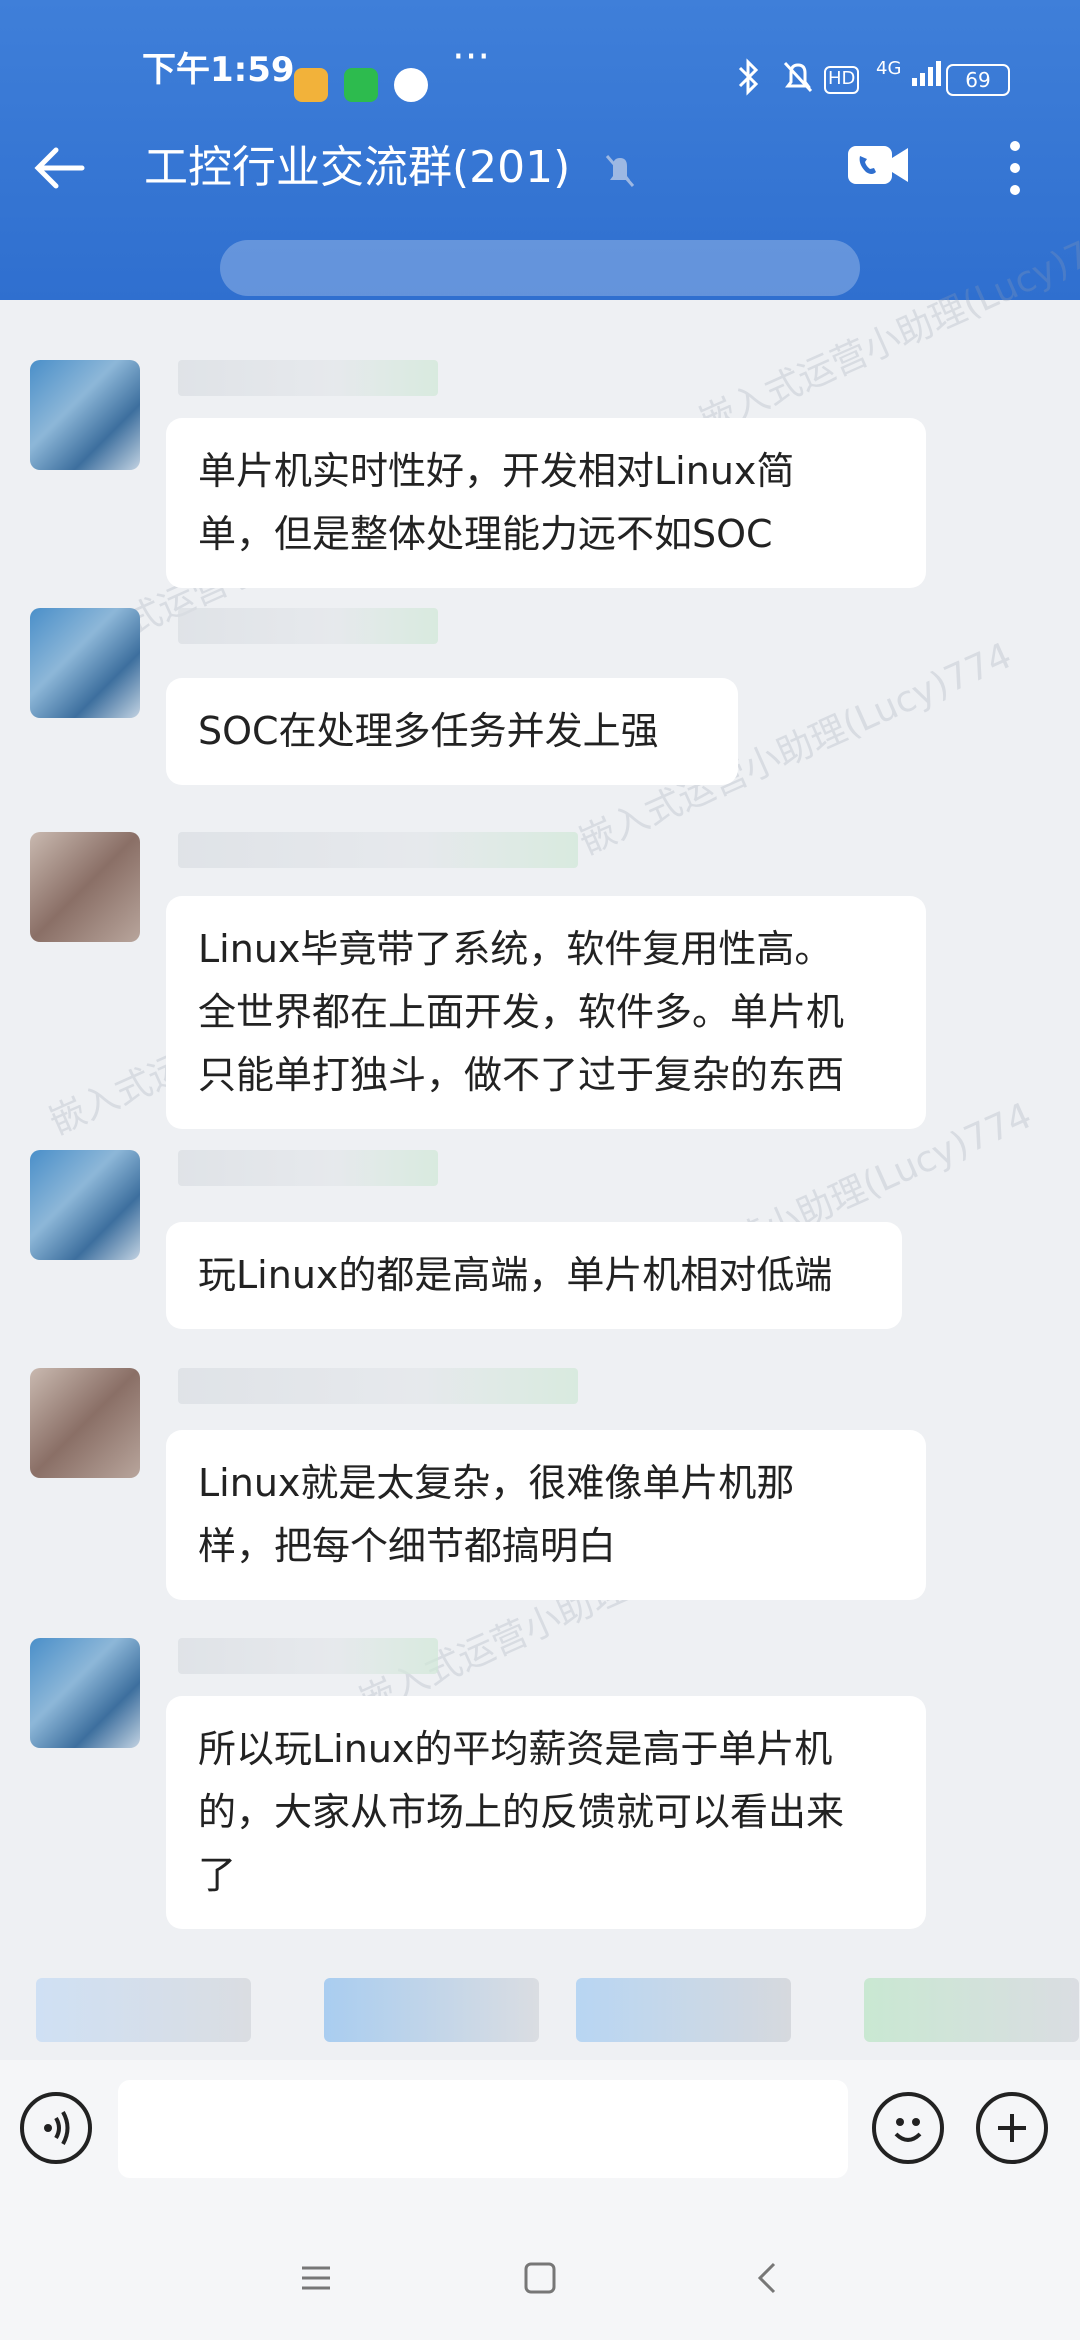 This screenshot has width=1080, height=2340. I want to click on message-bubble: Linux就是太复杂，很难像单片机那 样，把每个细节都搞明白, so click(546, 1515).